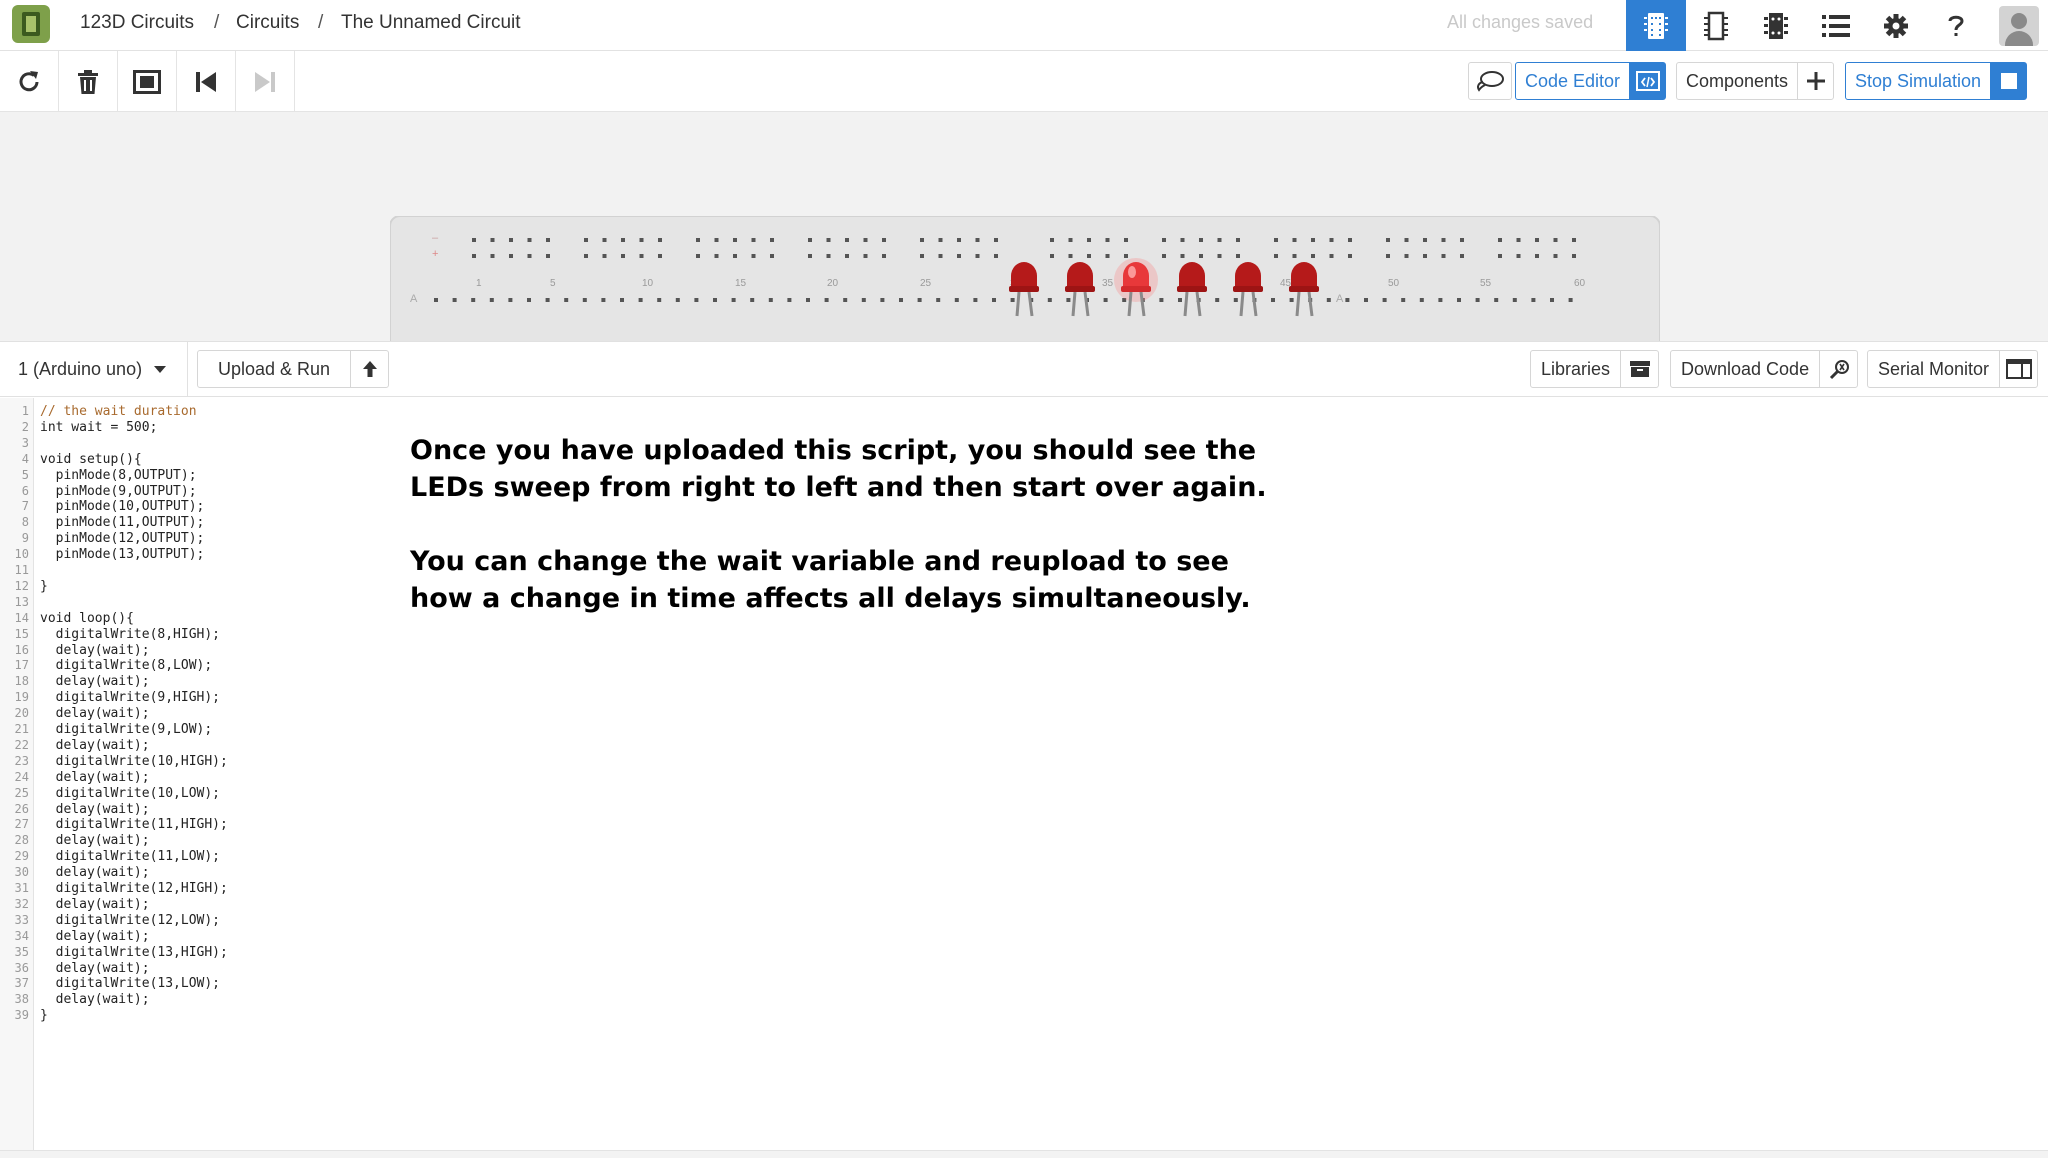  I want to click on code-line: void setup(){, so click(91, 460).